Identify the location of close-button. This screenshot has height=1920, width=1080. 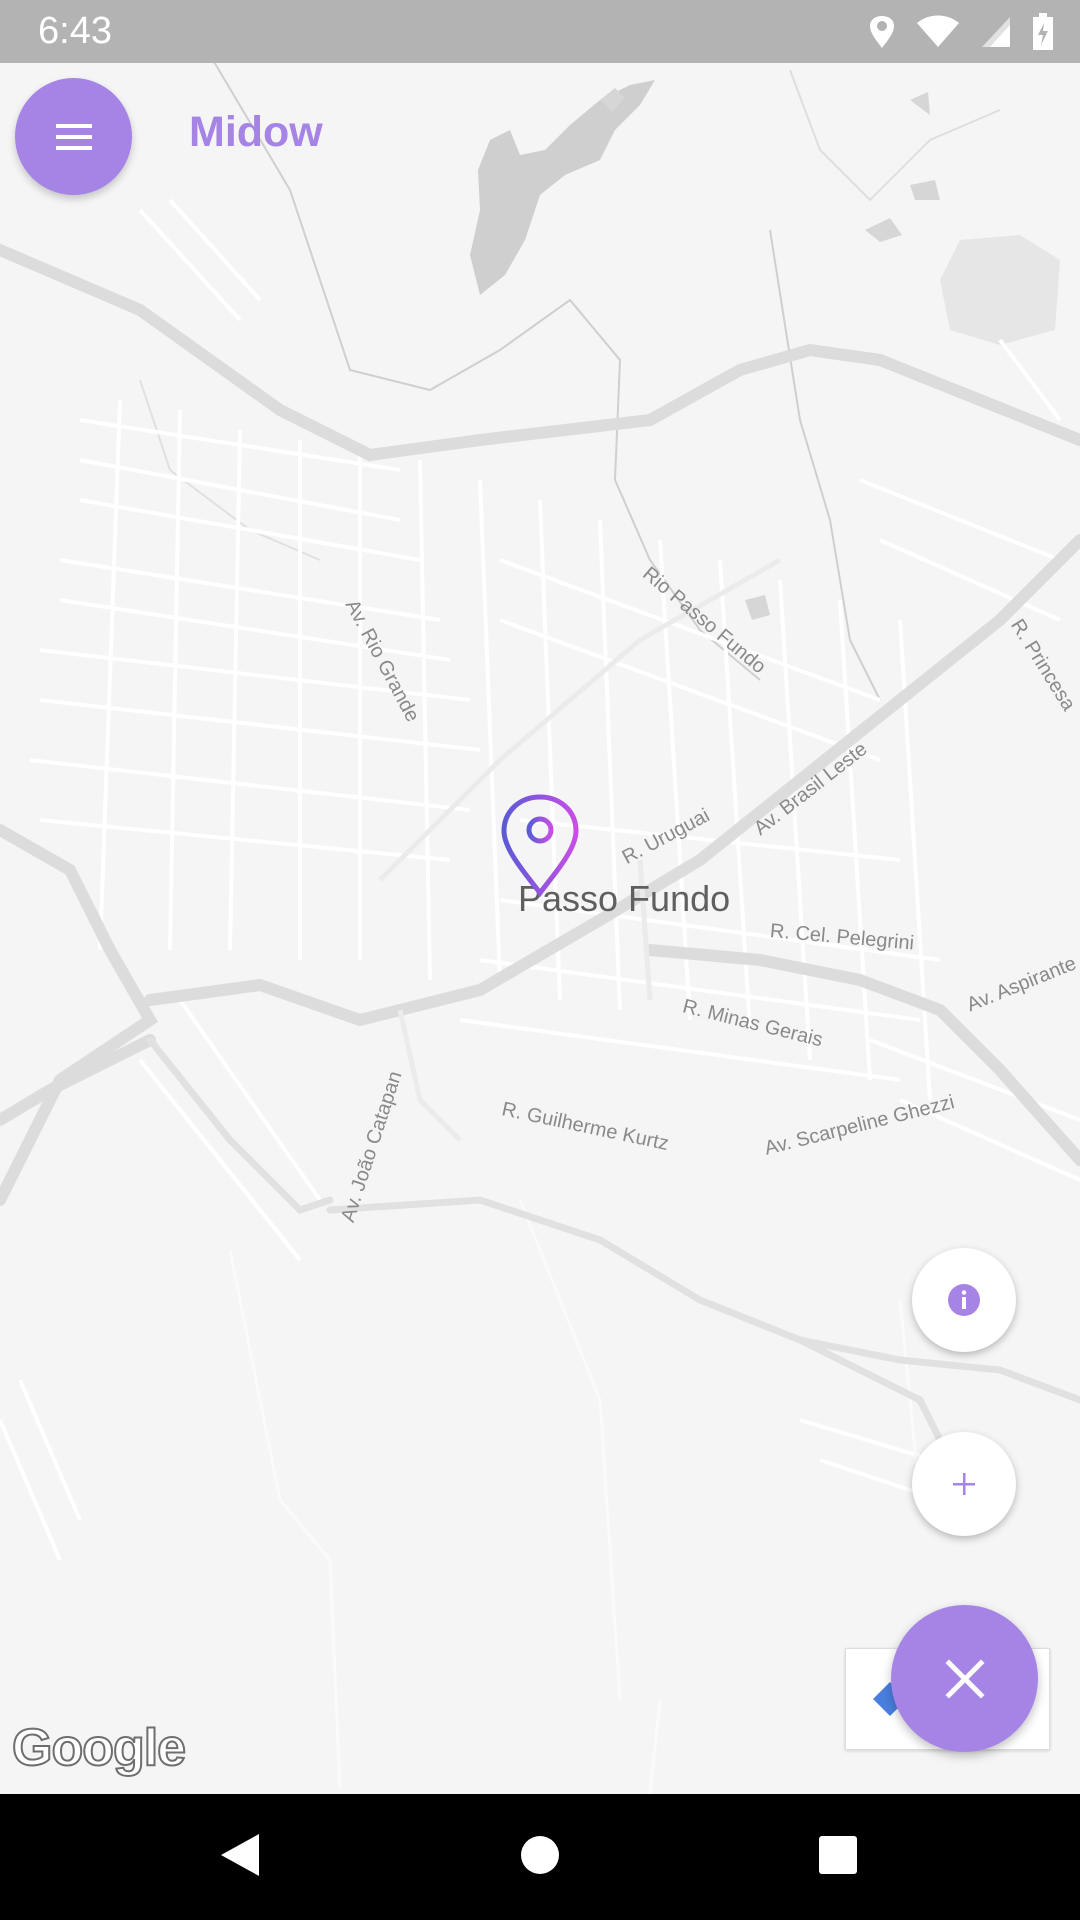
(964, 1678).